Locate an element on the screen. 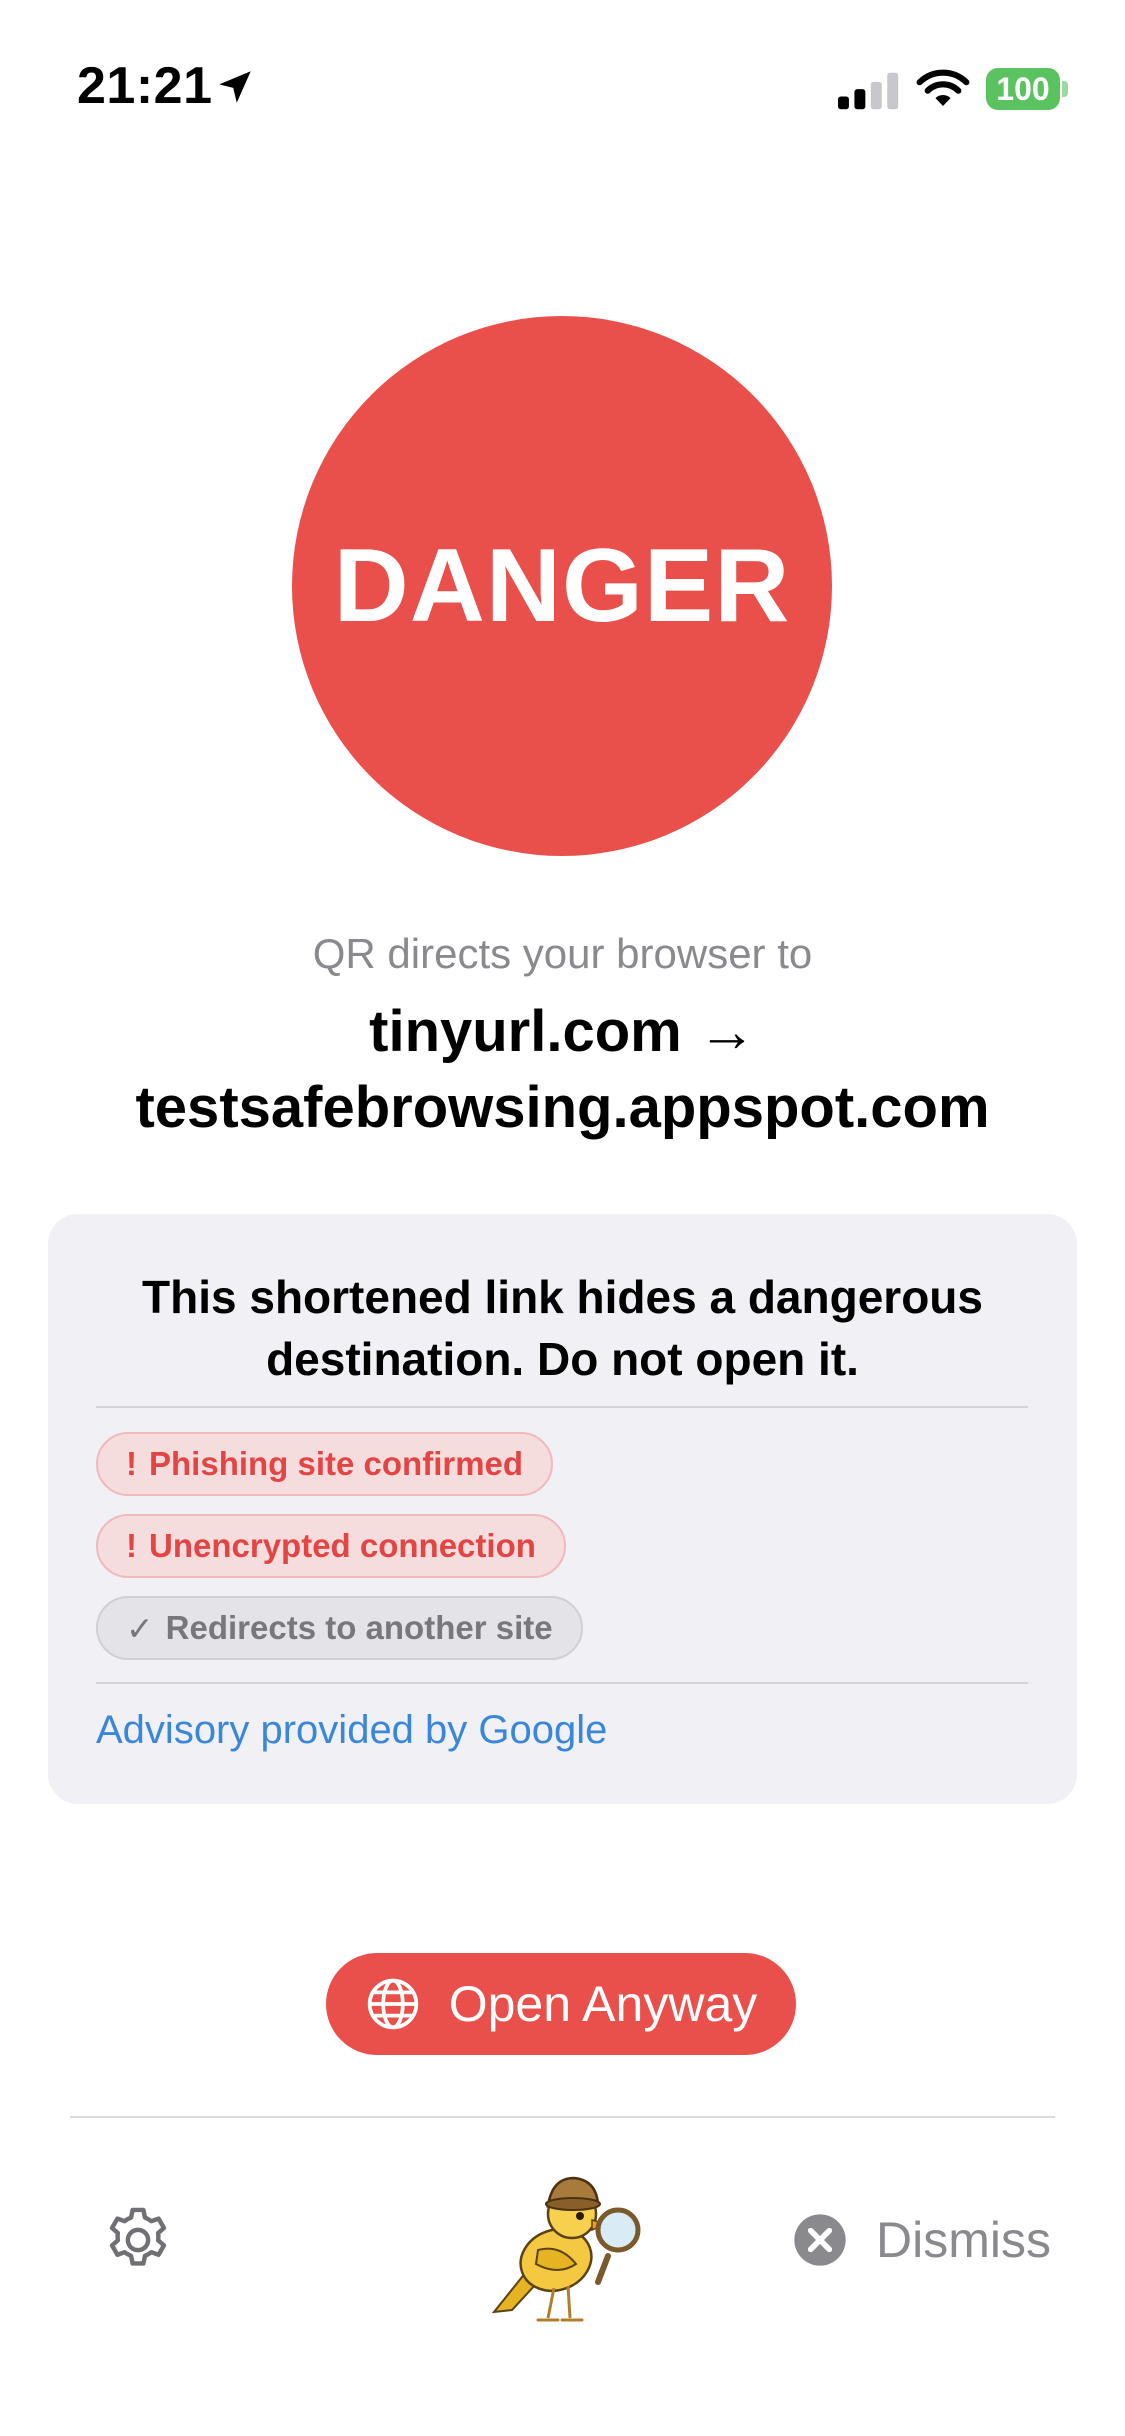 The height and width of the screenshot is (2436, 1125). destination-subtitle: QR directs your browser to is located at coordinates (562, 953).